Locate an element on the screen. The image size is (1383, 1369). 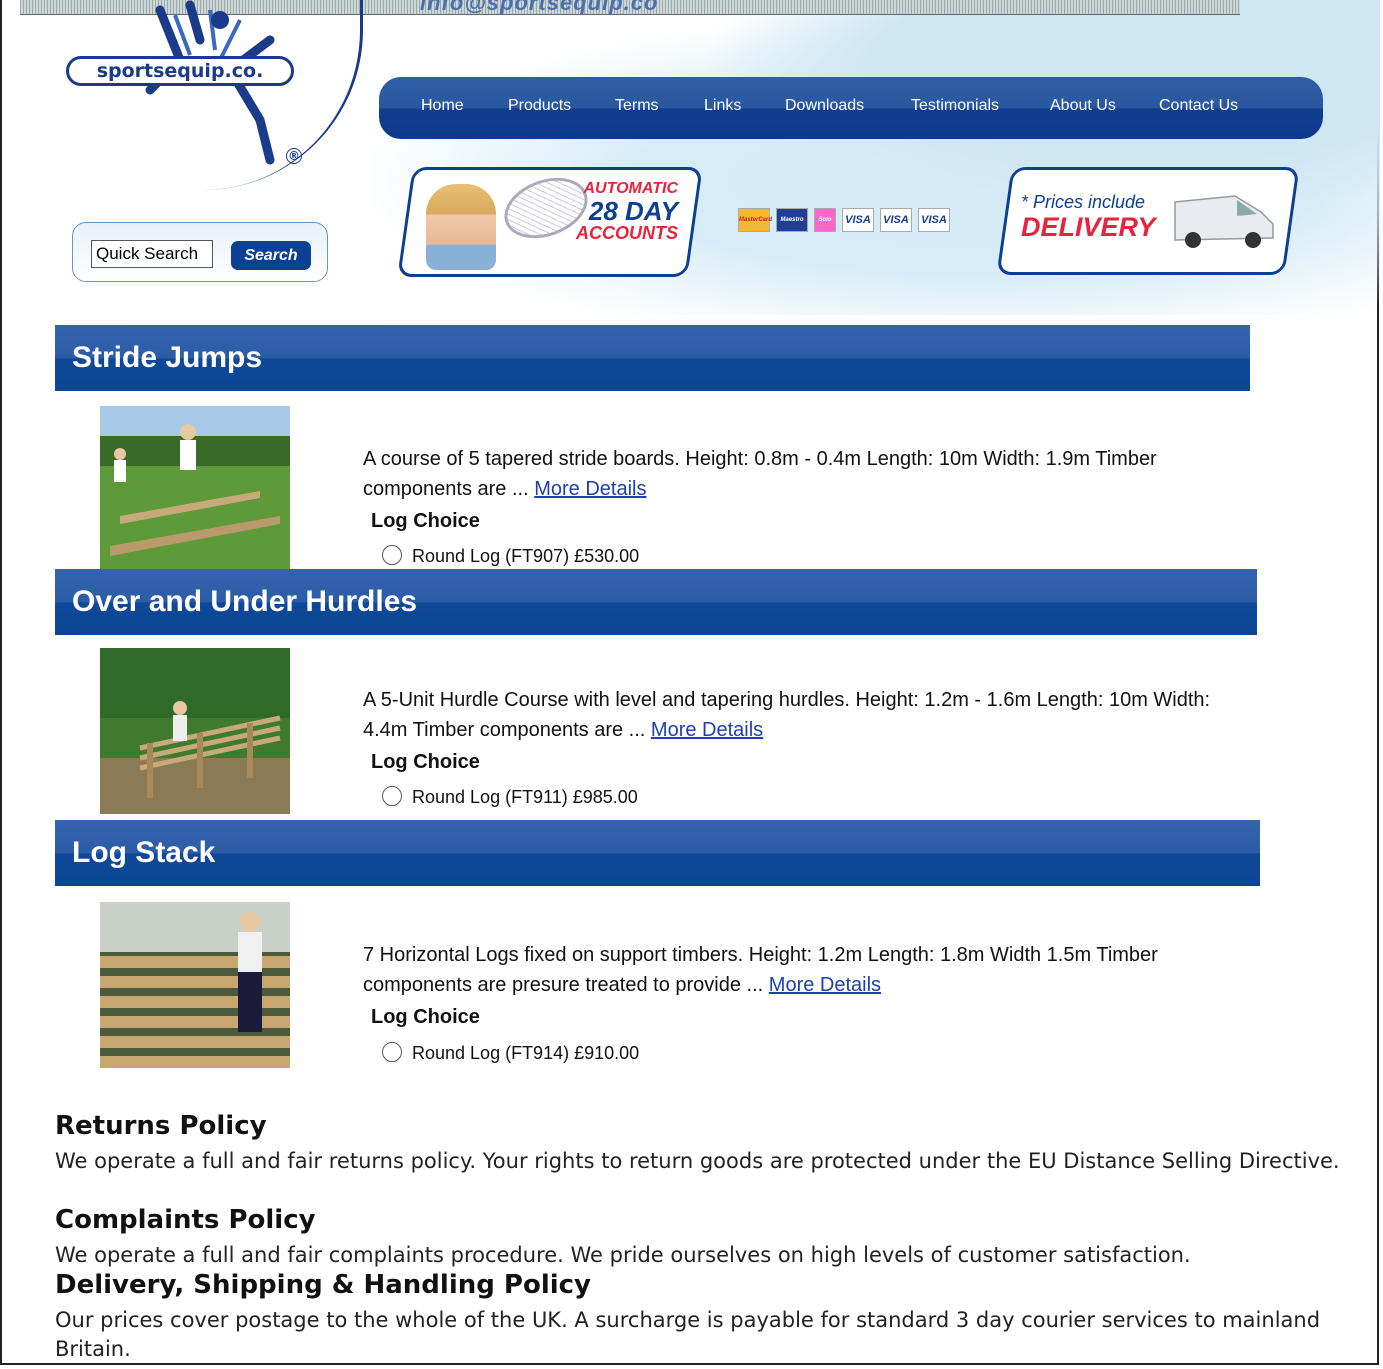
registered-mark: ® is located at coordinates (294, 156).